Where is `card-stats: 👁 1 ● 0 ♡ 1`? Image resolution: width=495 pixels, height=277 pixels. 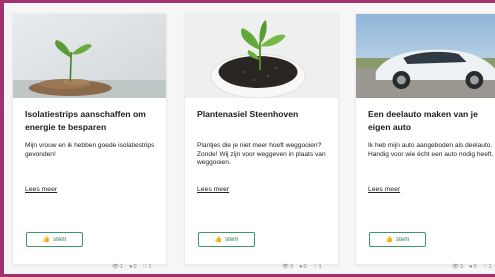 card-stats: 👁 1 ● 0 ♡ 1 is located at coordinates (132, 267).